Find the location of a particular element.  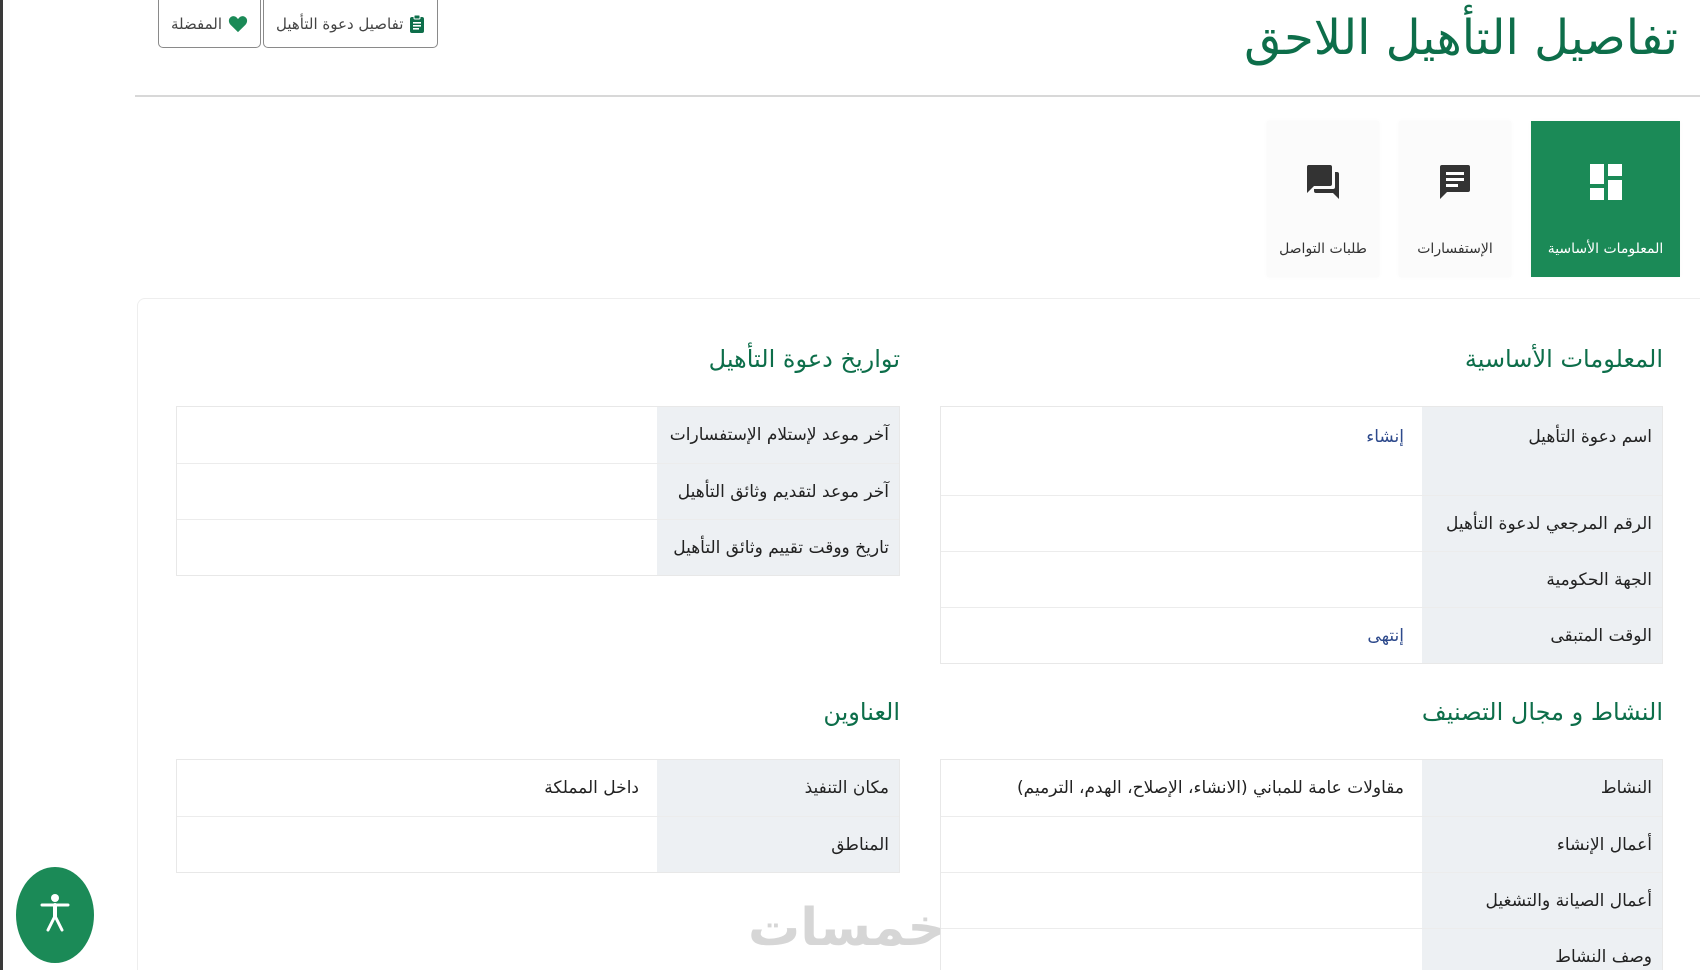

table-row: المناطق is located at coordinates (538, 844).